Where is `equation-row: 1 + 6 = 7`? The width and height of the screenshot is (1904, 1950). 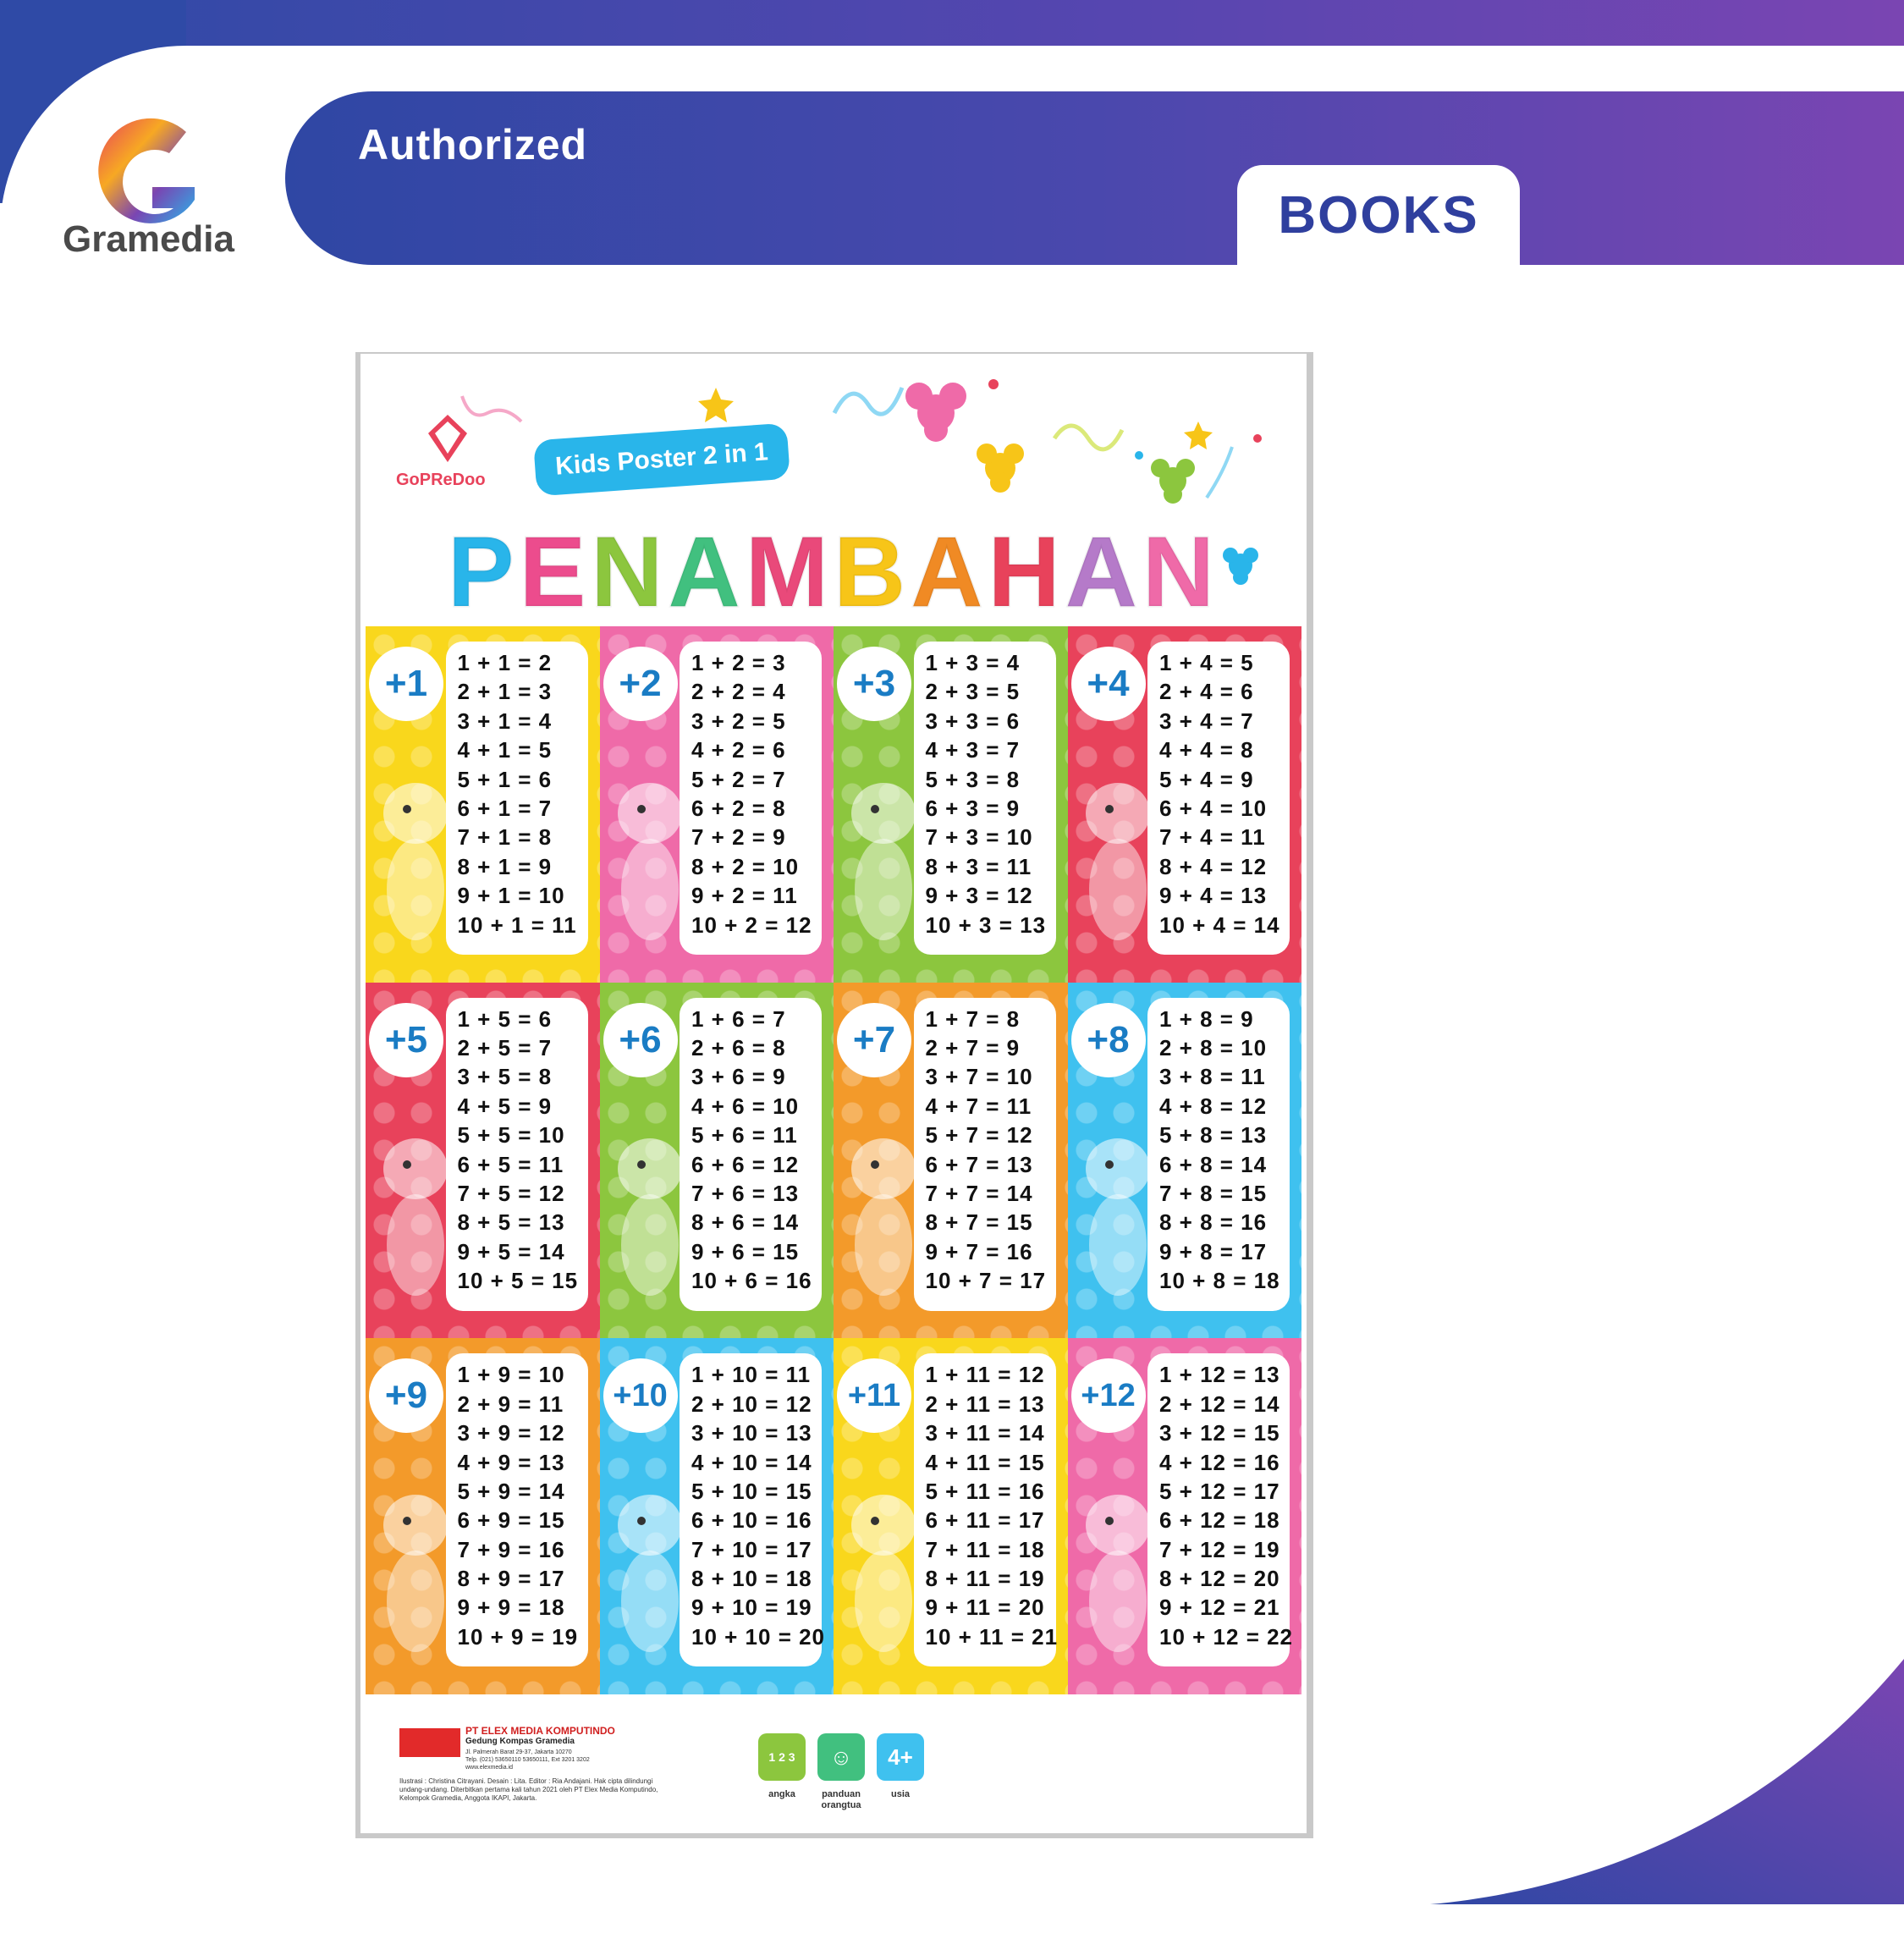 equation-row: 1 + 6 = 7 is located at coordinates (738, 1019).